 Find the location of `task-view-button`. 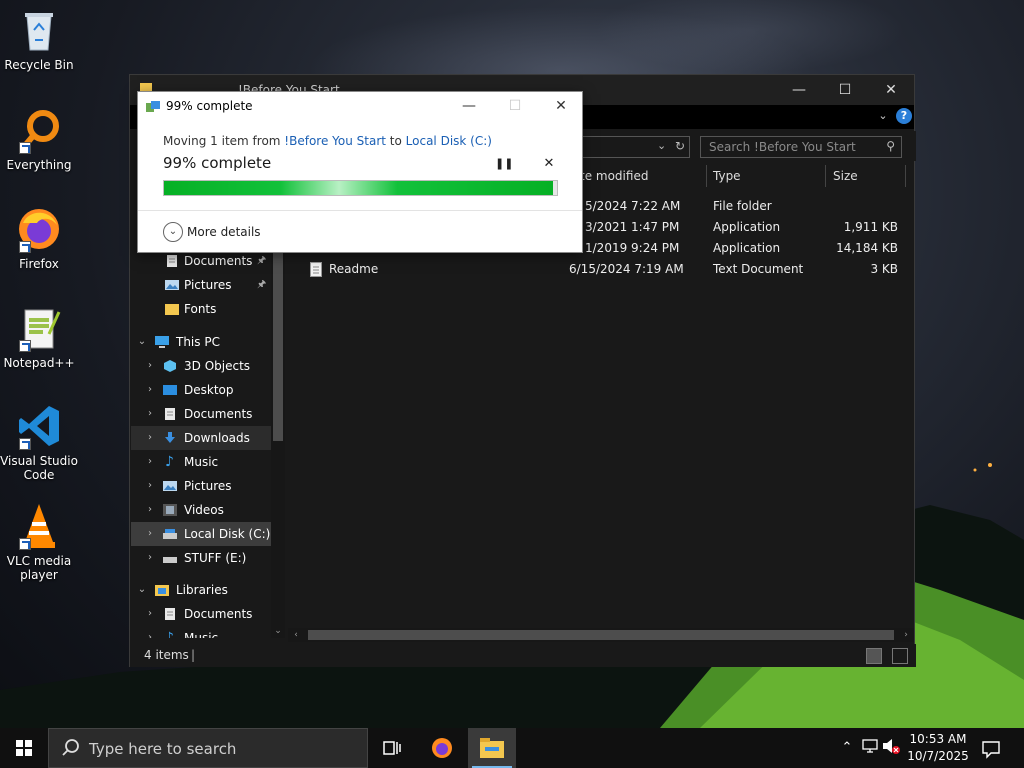

task-view-button is located at coordinates (392, 748).